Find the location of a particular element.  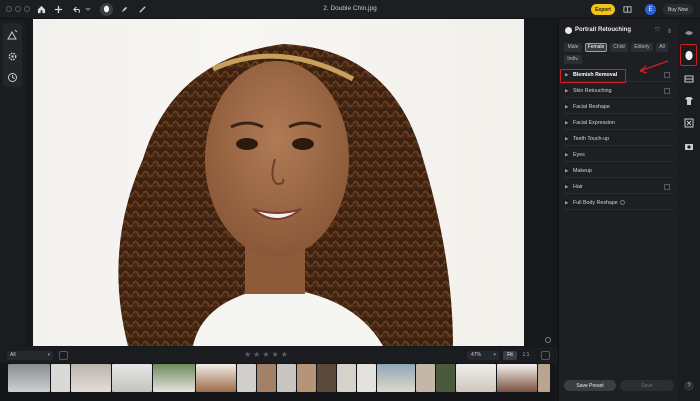

compare-icon is located at coordinates (627, 9).